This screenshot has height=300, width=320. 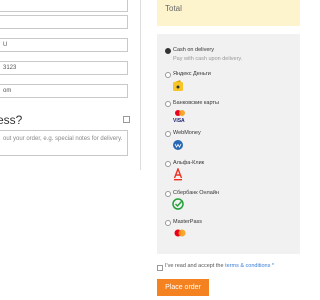 I want to click on payment-label-masterpass: MasterPass, so click(x=187, y=222).